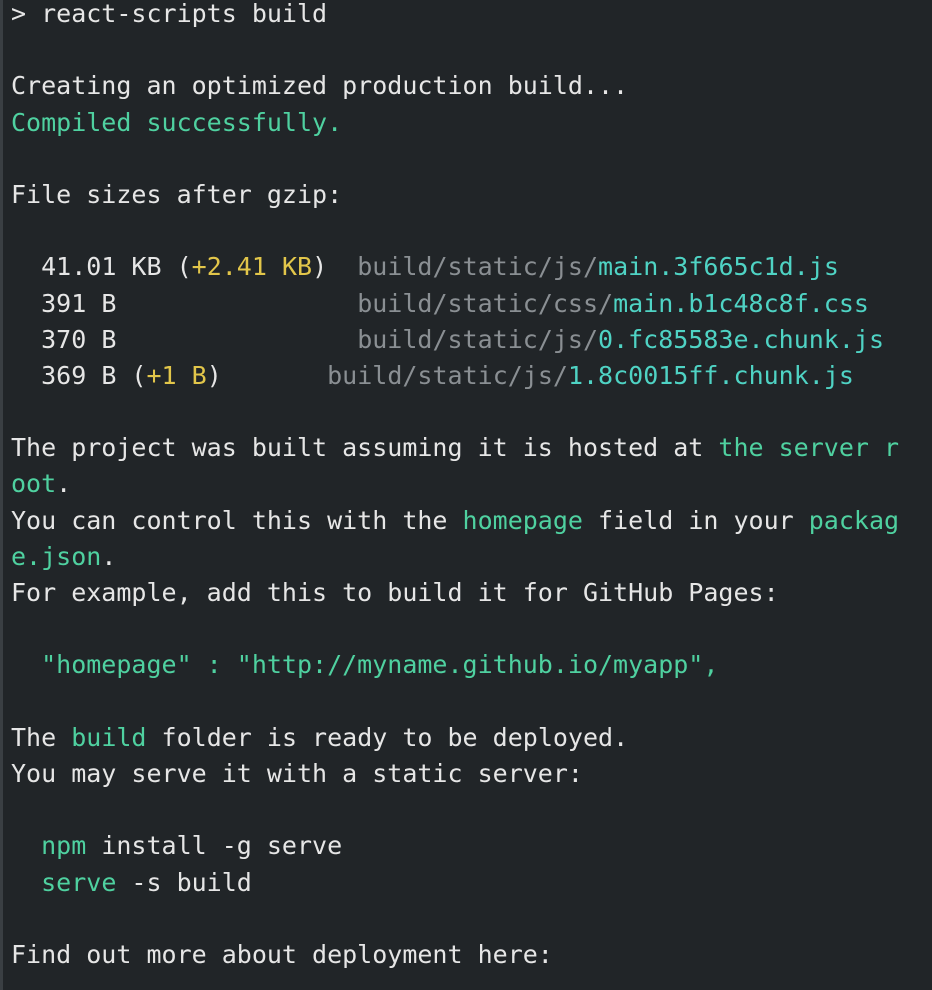 The image size is (932, 990). Describe the element at coordinates (177, 122) in the screenshot. I see `compiled-text: Compiled successfully.` at that location.